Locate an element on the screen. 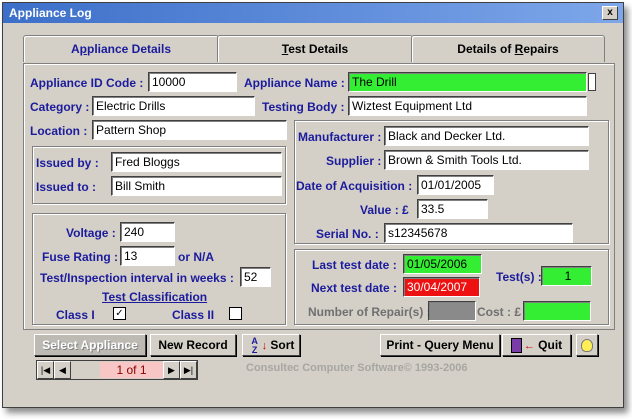 This screenshot has width=632, height=419. class1-label: Class I is located at coordinates (75, 315).